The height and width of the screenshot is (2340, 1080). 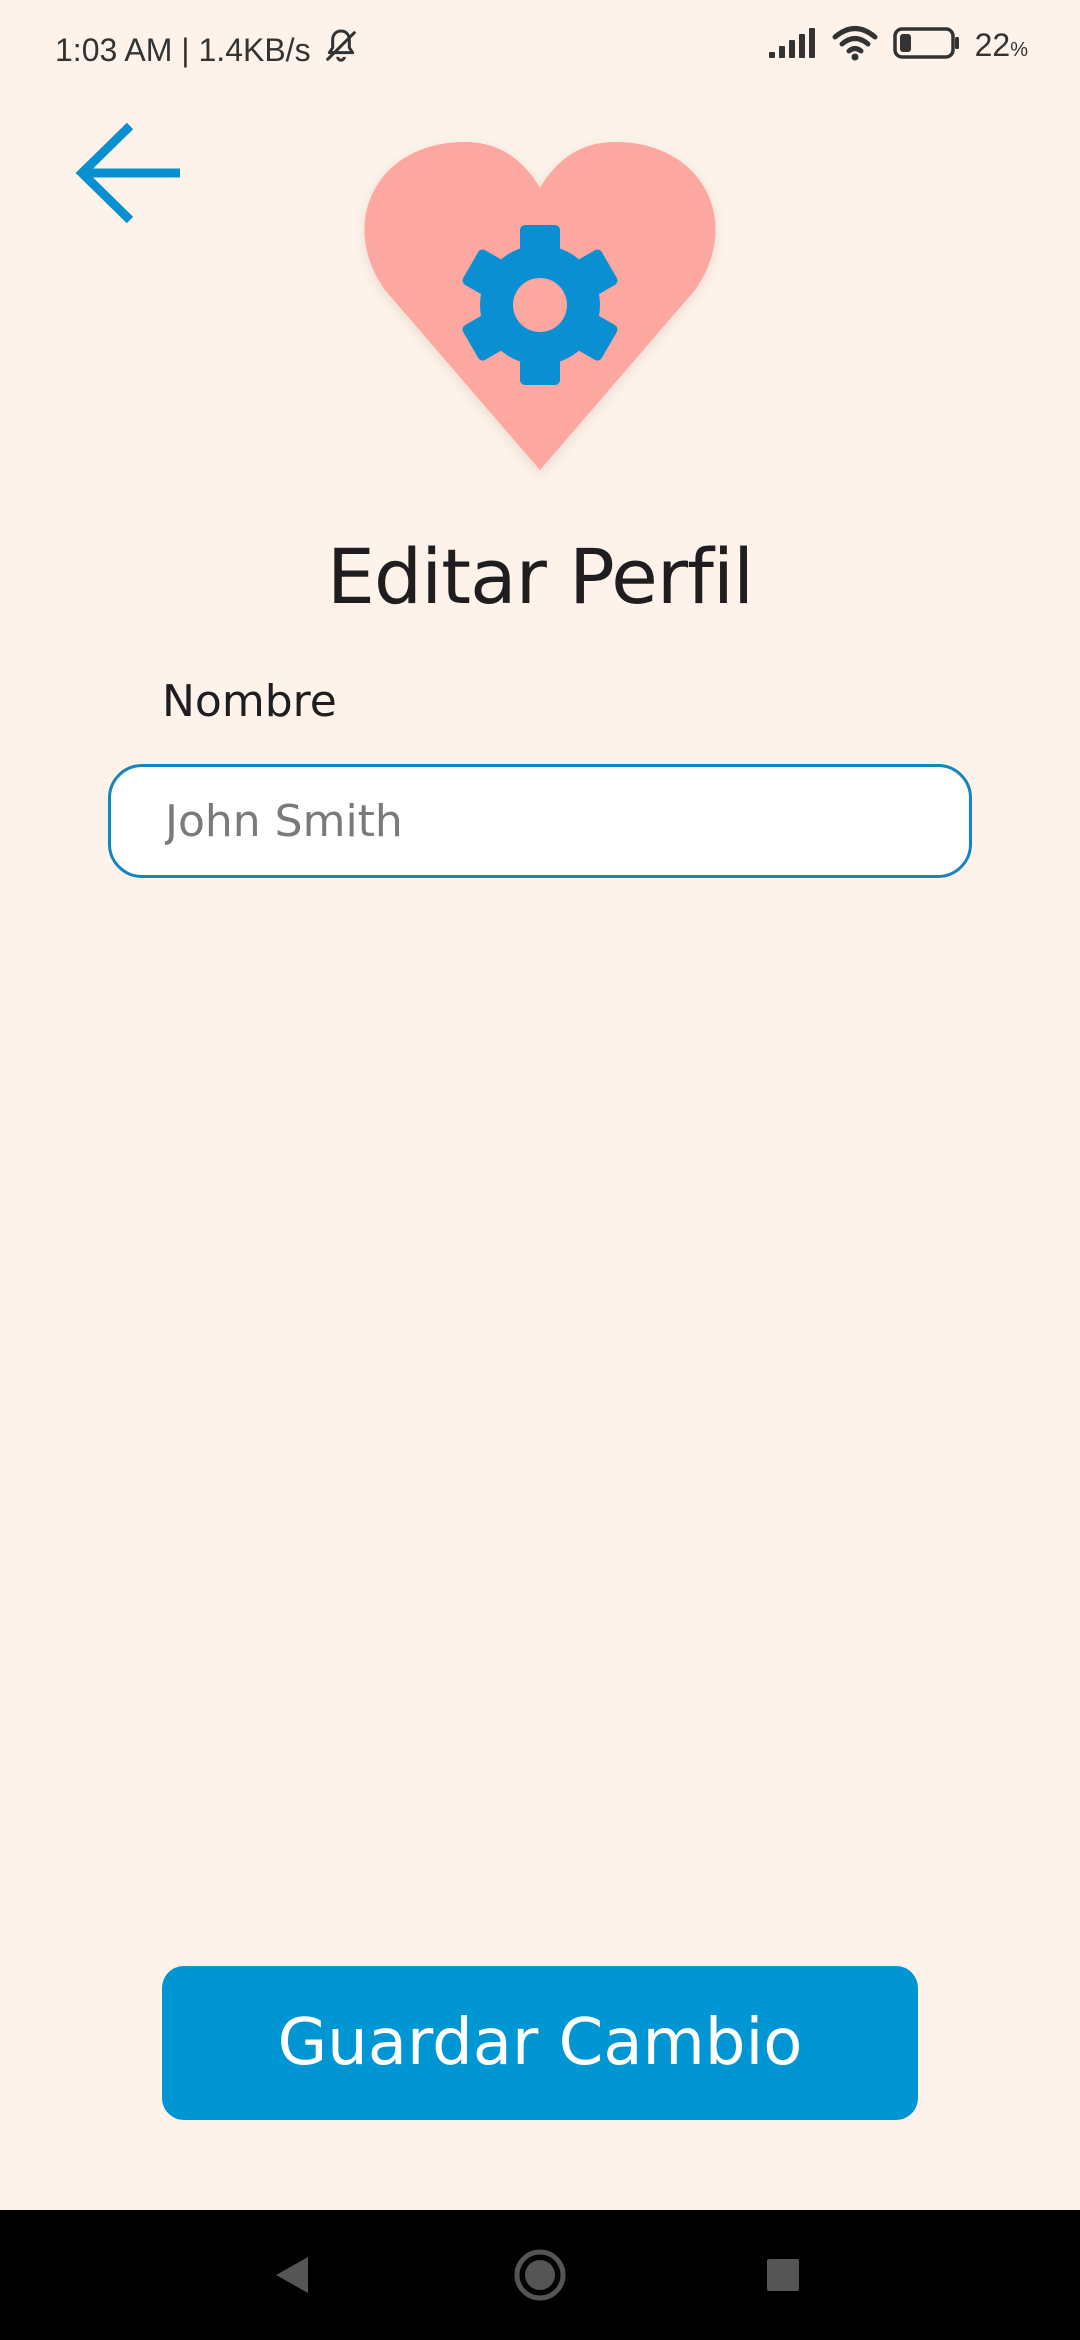 I want to click on battery-percent: 22%, so click(x=1001, y=45).